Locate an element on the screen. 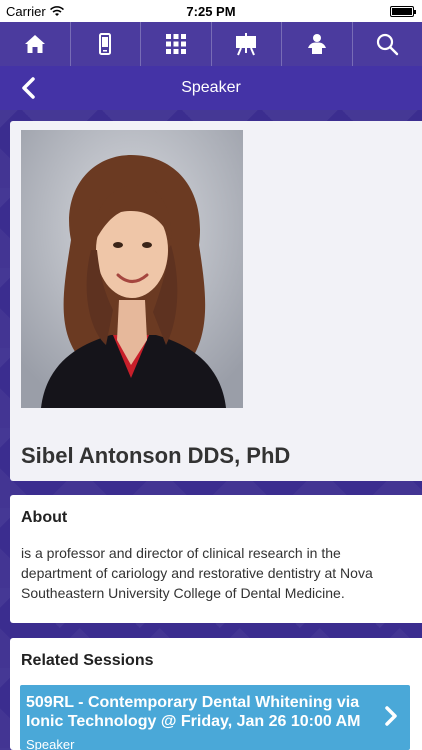  session-role: Speaker is located at coordinates (50, 743).